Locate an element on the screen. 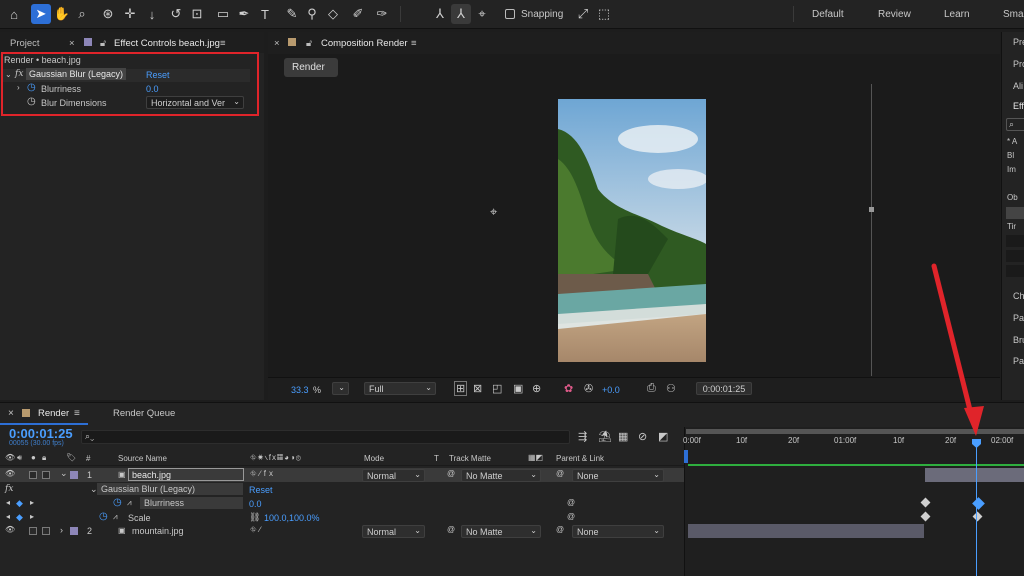 This screenshot has height=576, width=1024. dolly-camera-icon: ↓ is located at coordinates (152, 14).